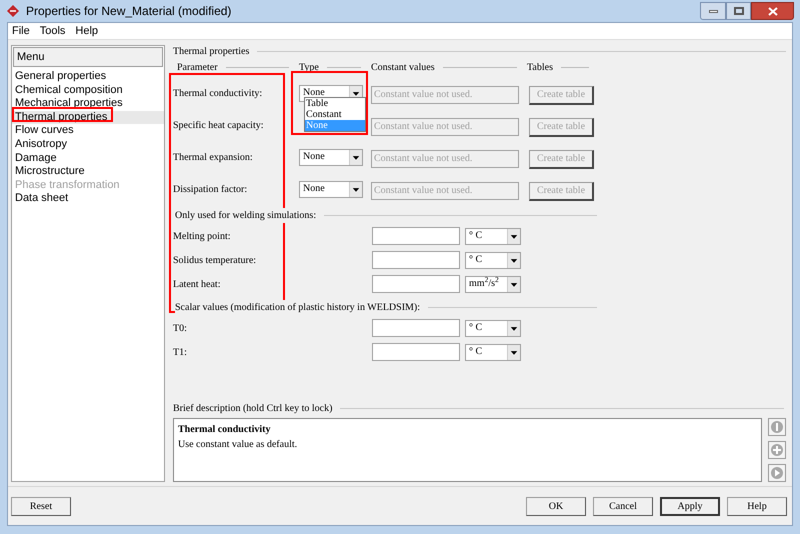  I want to click on sidebar-item: Flow curves, so click(88, 131).